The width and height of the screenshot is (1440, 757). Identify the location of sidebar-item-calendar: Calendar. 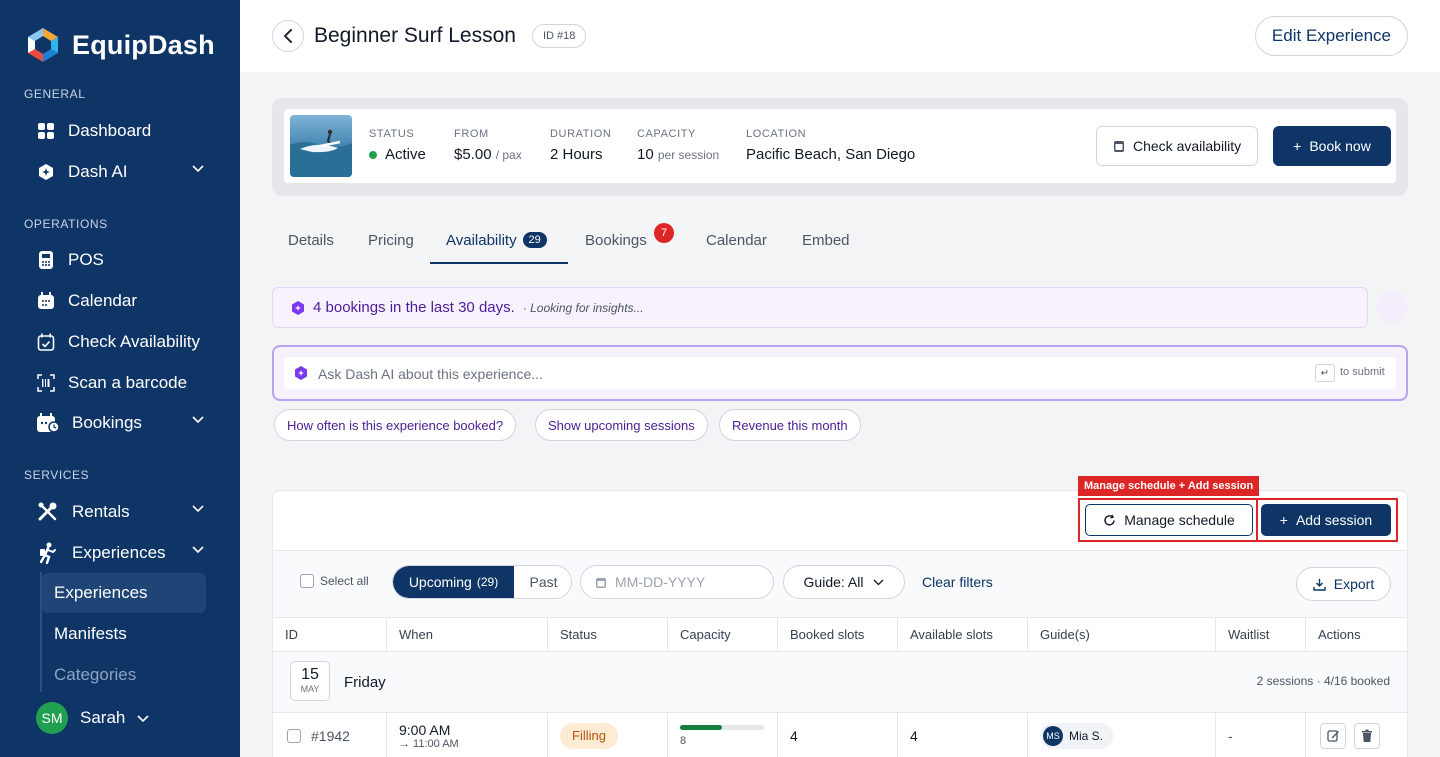
(126, 301).